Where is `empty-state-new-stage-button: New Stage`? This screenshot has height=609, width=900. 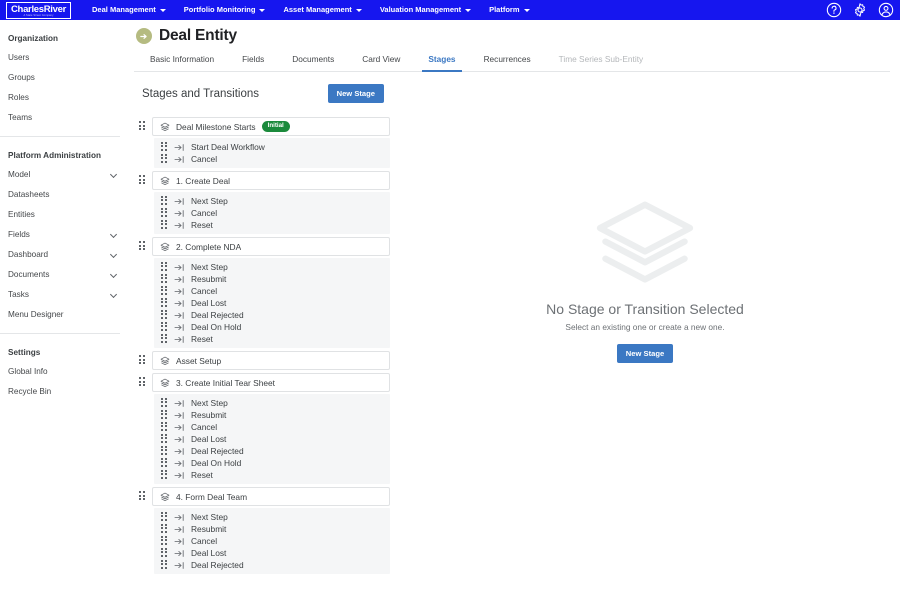
empty-state-new-stage-button: New Stage is located at coordinates (645, 353).